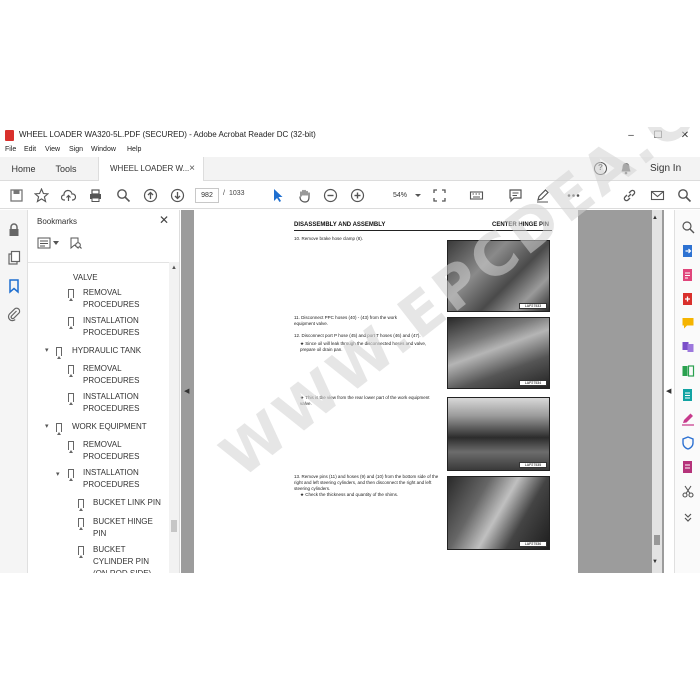 Image resolution: width=700 pixels, height=700 pixels. What do you see at coordinates (665, 168) in the screenshot?
I see `sign-in-link: Sign In` at bounding box center [665, 168].